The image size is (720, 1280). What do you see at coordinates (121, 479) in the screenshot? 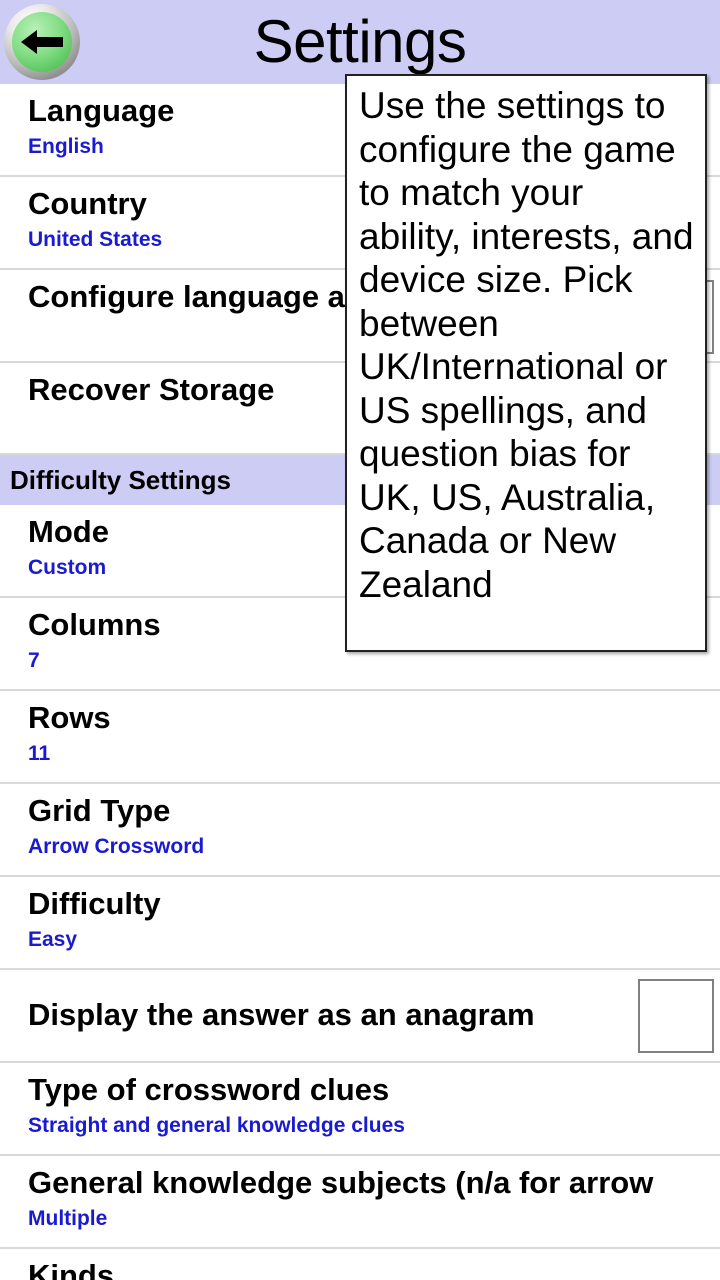
I see `section-header-label: Difficulty Settings` at bounding box center [121, 479].